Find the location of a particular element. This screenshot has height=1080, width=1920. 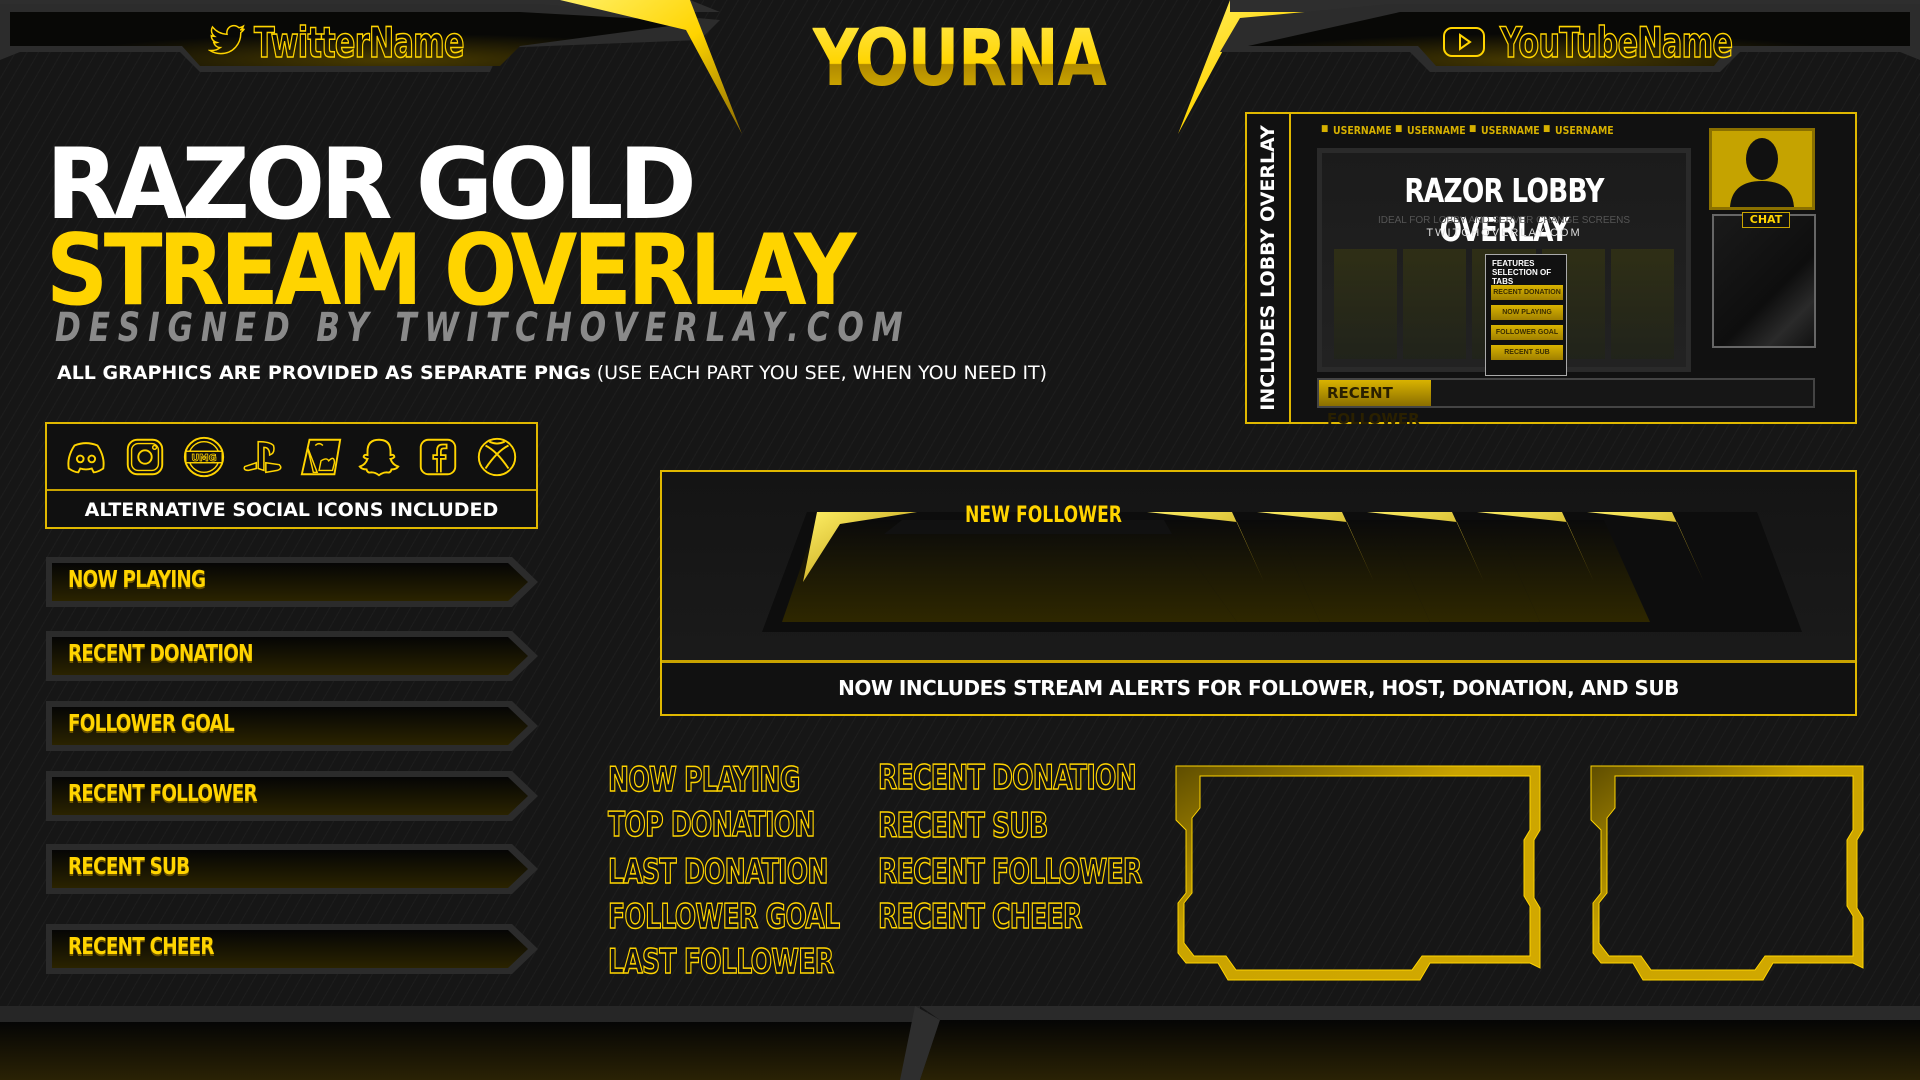

lobby-tabs-title: FEATURES SELECTION OF TABS is located at coordinates (1522, 272).